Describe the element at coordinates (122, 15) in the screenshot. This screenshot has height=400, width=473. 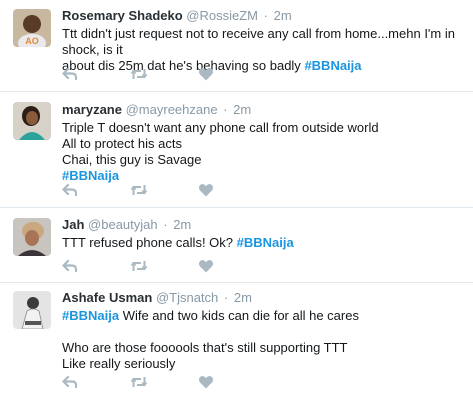
I see `author-name: Rosemary Shadeko` at that location.